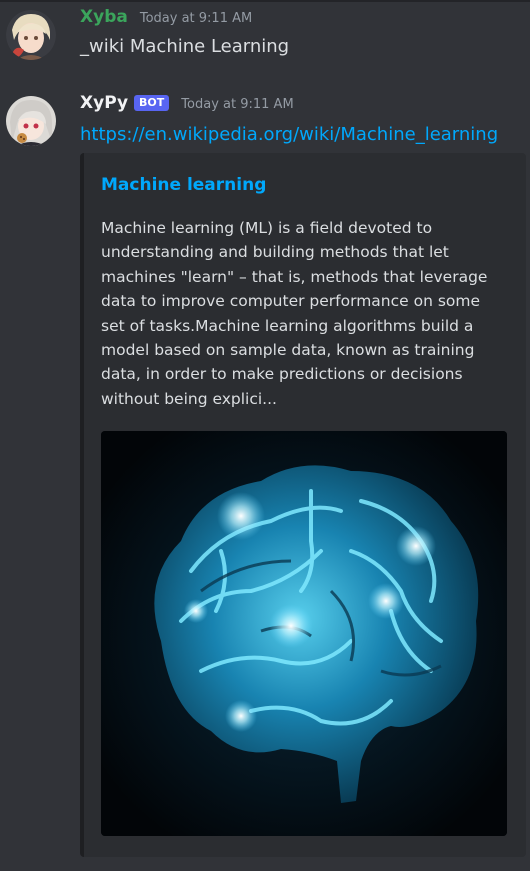  I want to click on top-divider, so click(265, 1).